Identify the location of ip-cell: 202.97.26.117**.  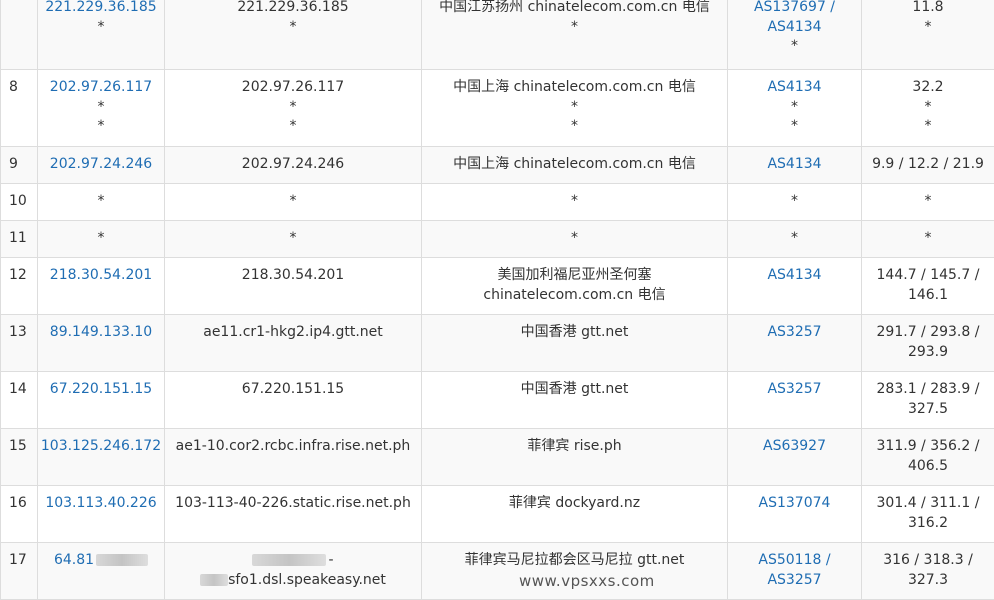
(101, 108).